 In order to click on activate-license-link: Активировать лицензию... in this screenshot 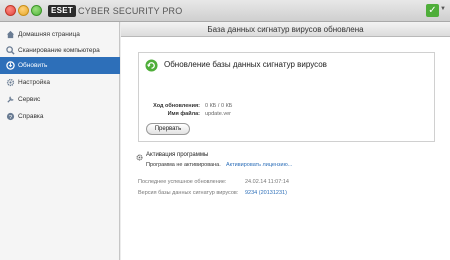, I will do `click(259, 165)`.